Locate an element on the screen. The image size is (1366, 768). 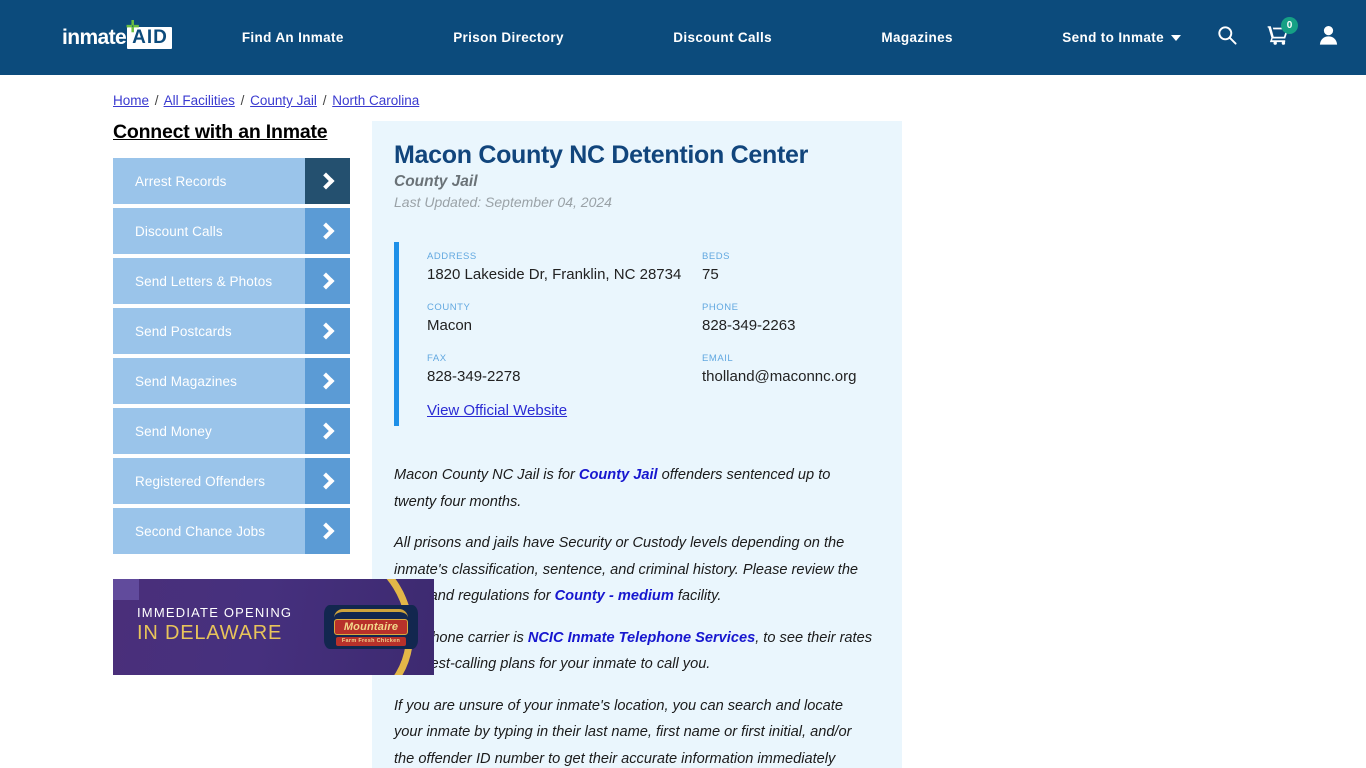
ad-headline-primary: IMMEDIATE OPENING is located at coordinates (215, 612).